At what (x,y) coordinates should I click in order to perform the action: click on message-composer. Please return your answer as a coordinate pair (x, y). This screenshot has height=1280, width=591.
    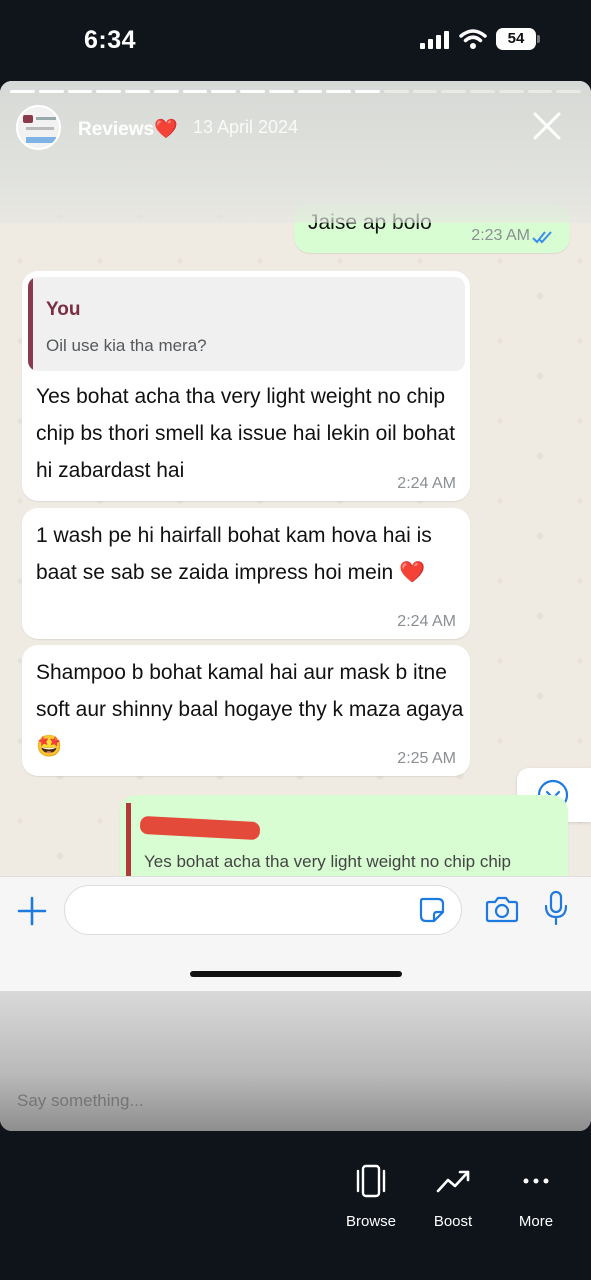
    Looking at the image, I should click on (295, 933).